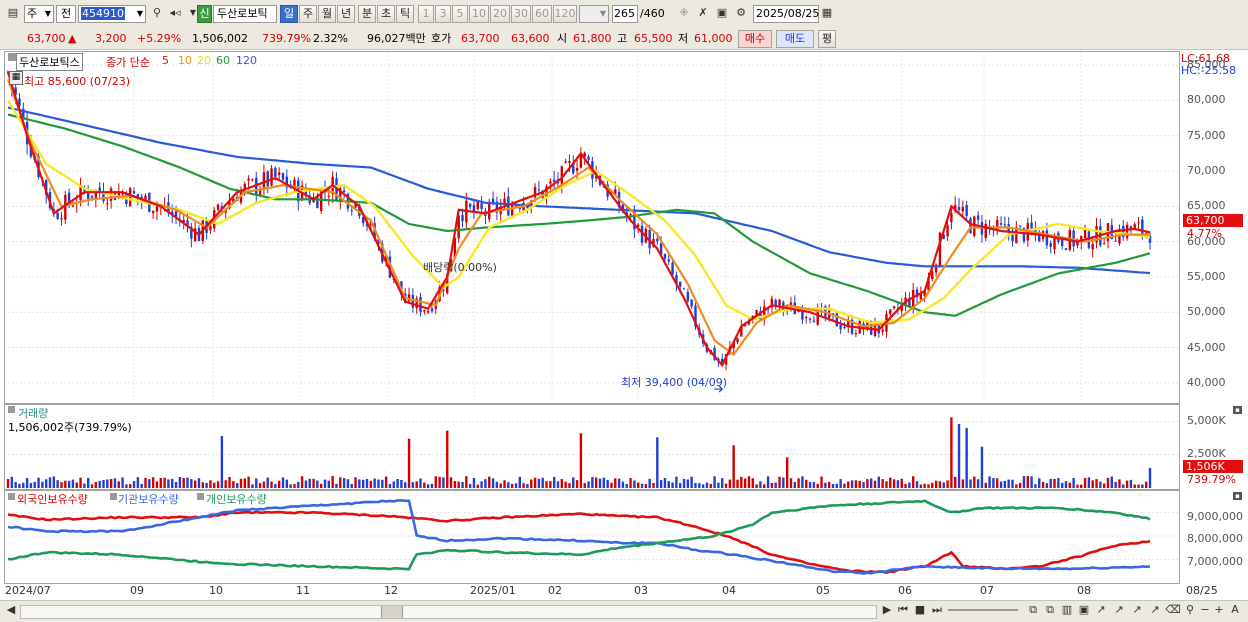  I want to click on scrollbar-thumb, so click(392, 612).